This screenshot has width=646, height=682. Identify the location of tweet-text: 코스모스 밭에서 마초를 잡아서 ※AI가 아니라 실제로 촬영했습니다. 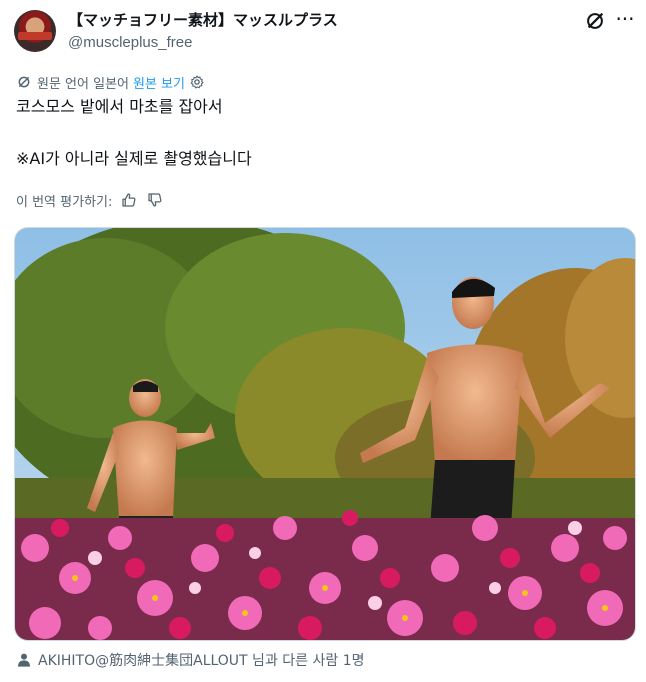
(321, 133).